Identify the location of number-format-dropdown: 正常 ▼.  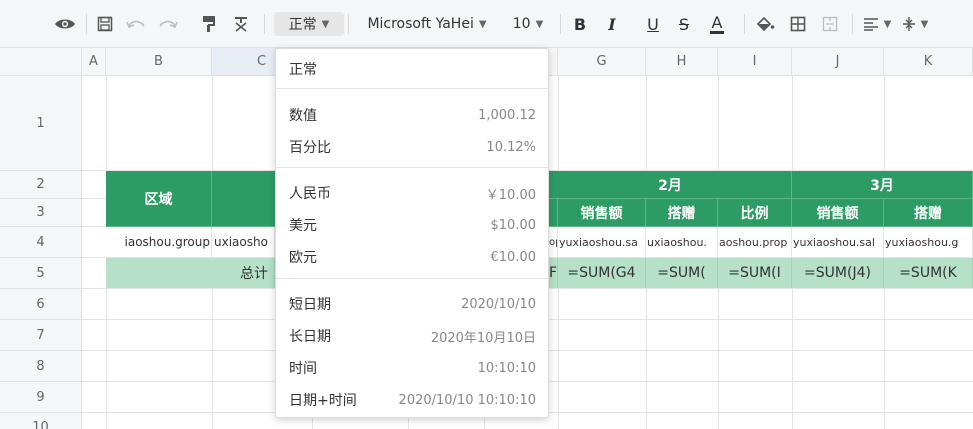
(309, 24).